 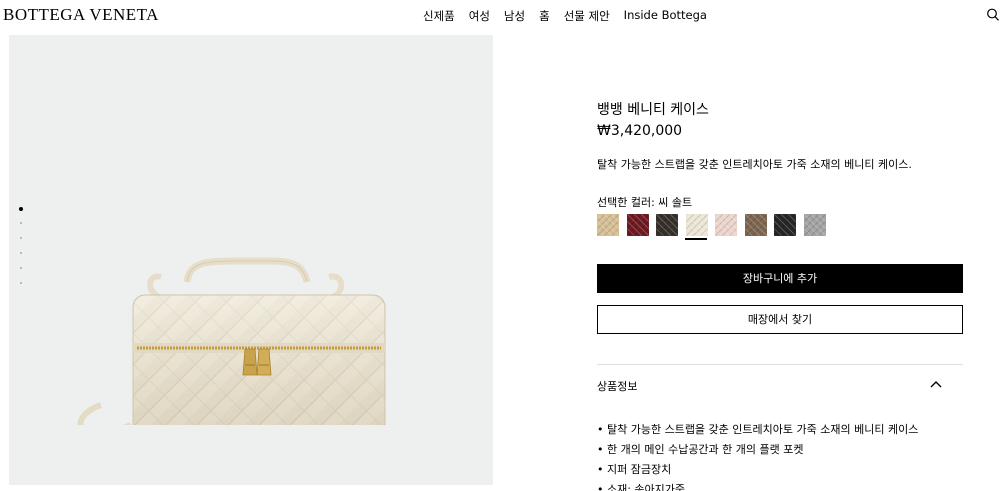 What do you see at coordinates (479, 16) in the screenshot?
I see `nav-item-women: 여성` at bounding box center [479, 16].